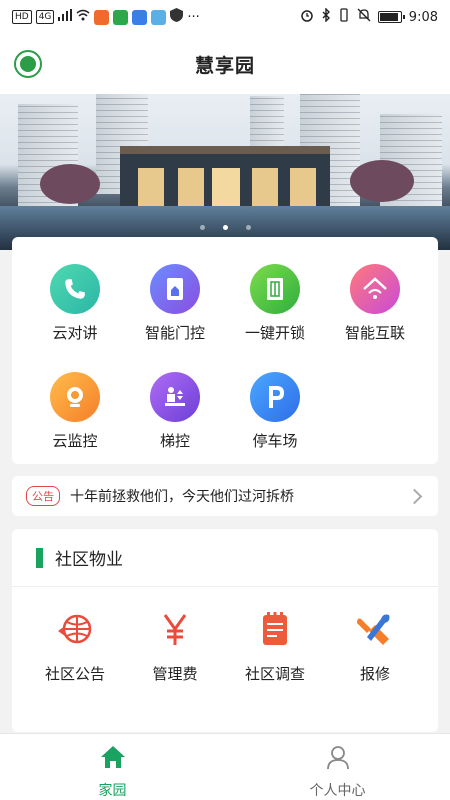 This screenshot has width=450, height=800. What do you see at coordinates (182, 496) in the screenshot?
I see `announcement-text: 十年前拯救他们，今天他们过河拆桥` at bounding box center [182, 496].